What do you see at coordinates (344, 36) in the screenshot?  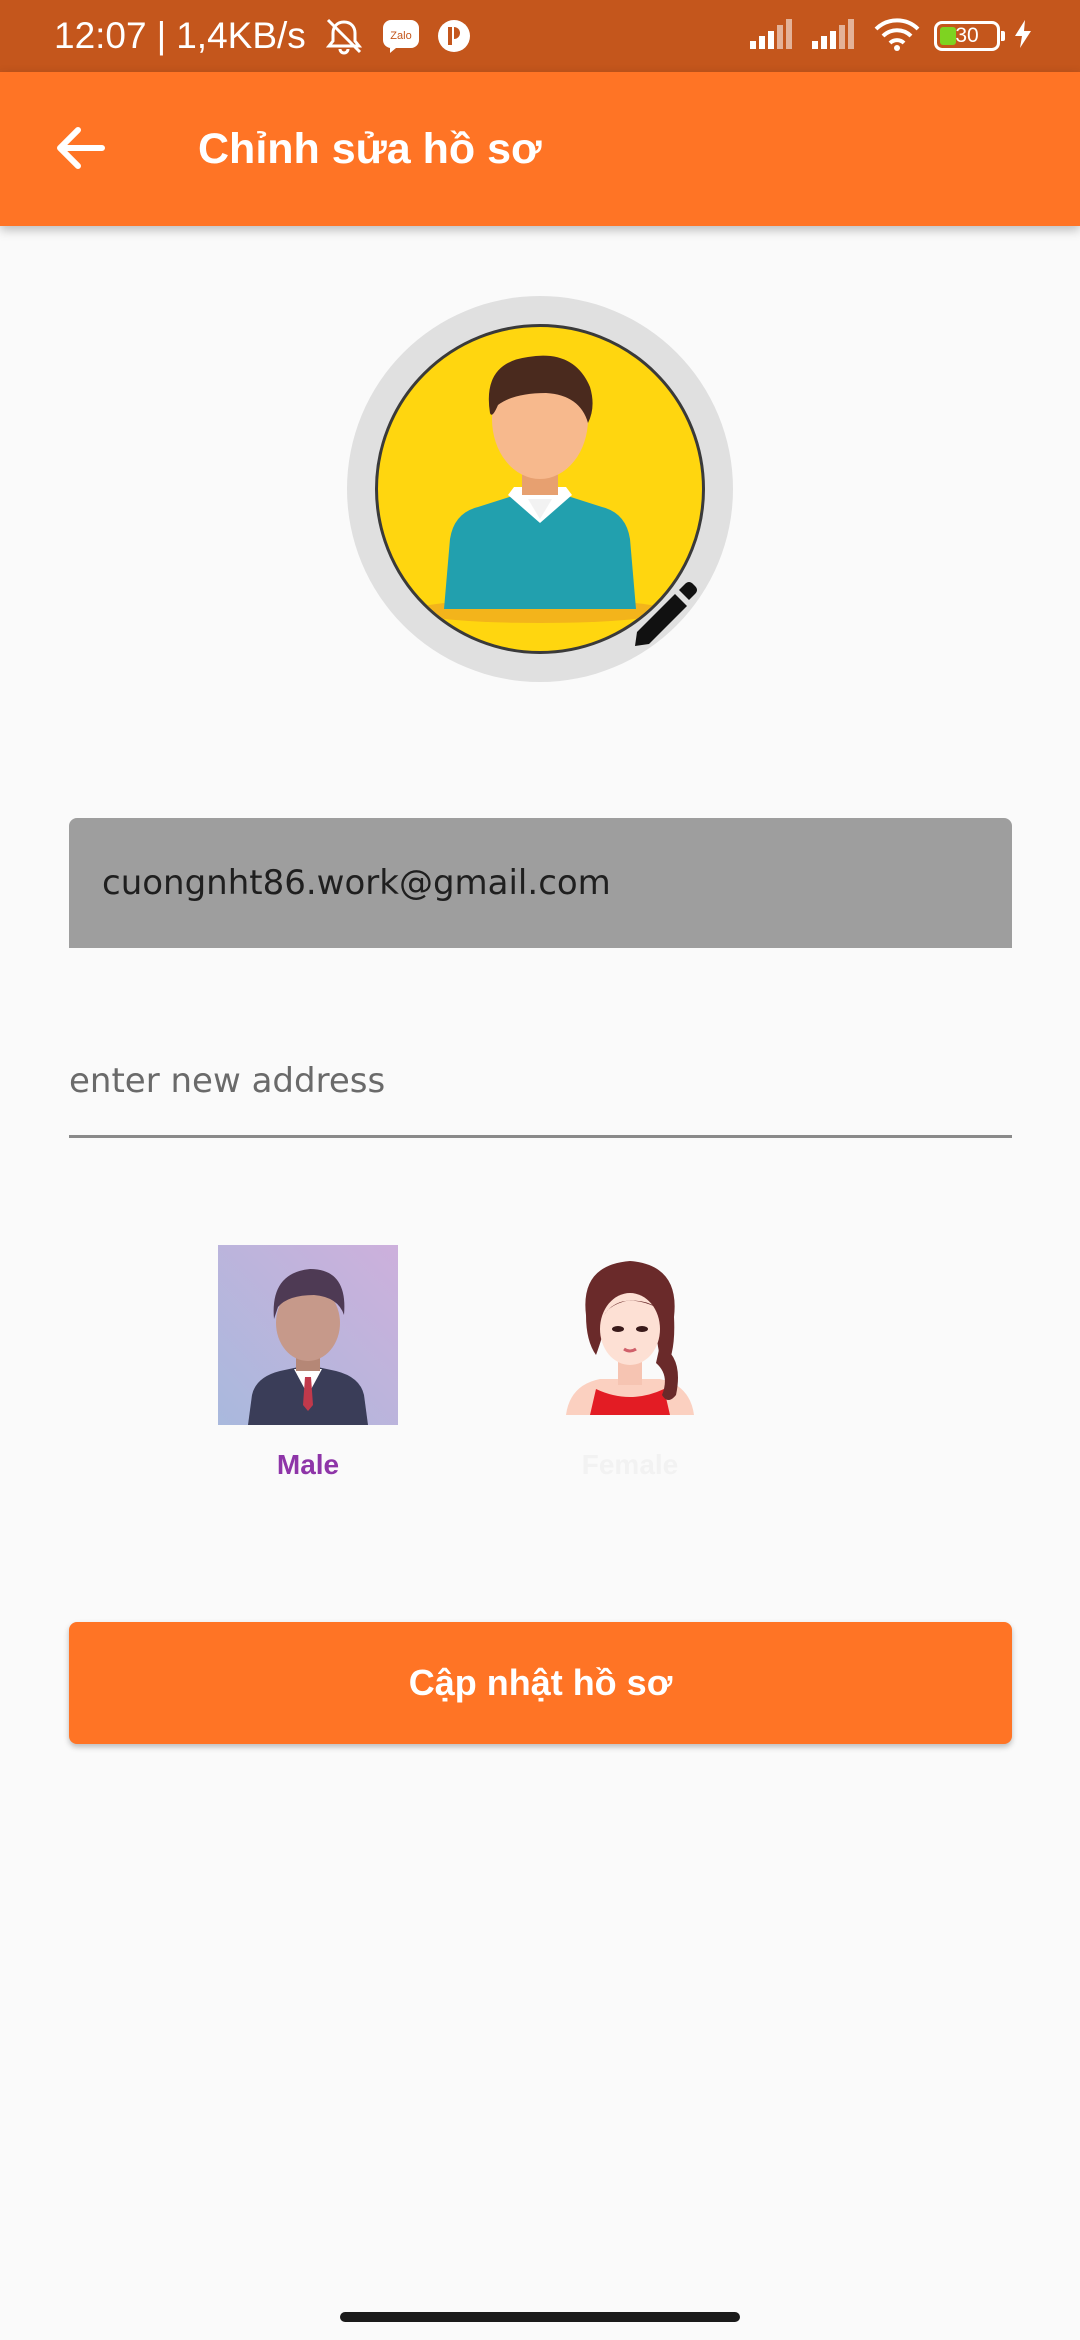 I see `bell-muted-icon` at bounding box center [344, 36].